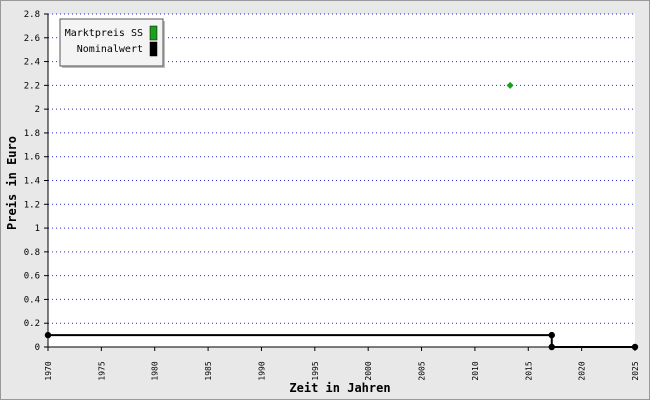 This screenshot has height=400, width=650. What do you see at coordinates (104, 33) in the screenshot?
I see `legend-label: Marktpreis SS` at bounding box center [104, 33].